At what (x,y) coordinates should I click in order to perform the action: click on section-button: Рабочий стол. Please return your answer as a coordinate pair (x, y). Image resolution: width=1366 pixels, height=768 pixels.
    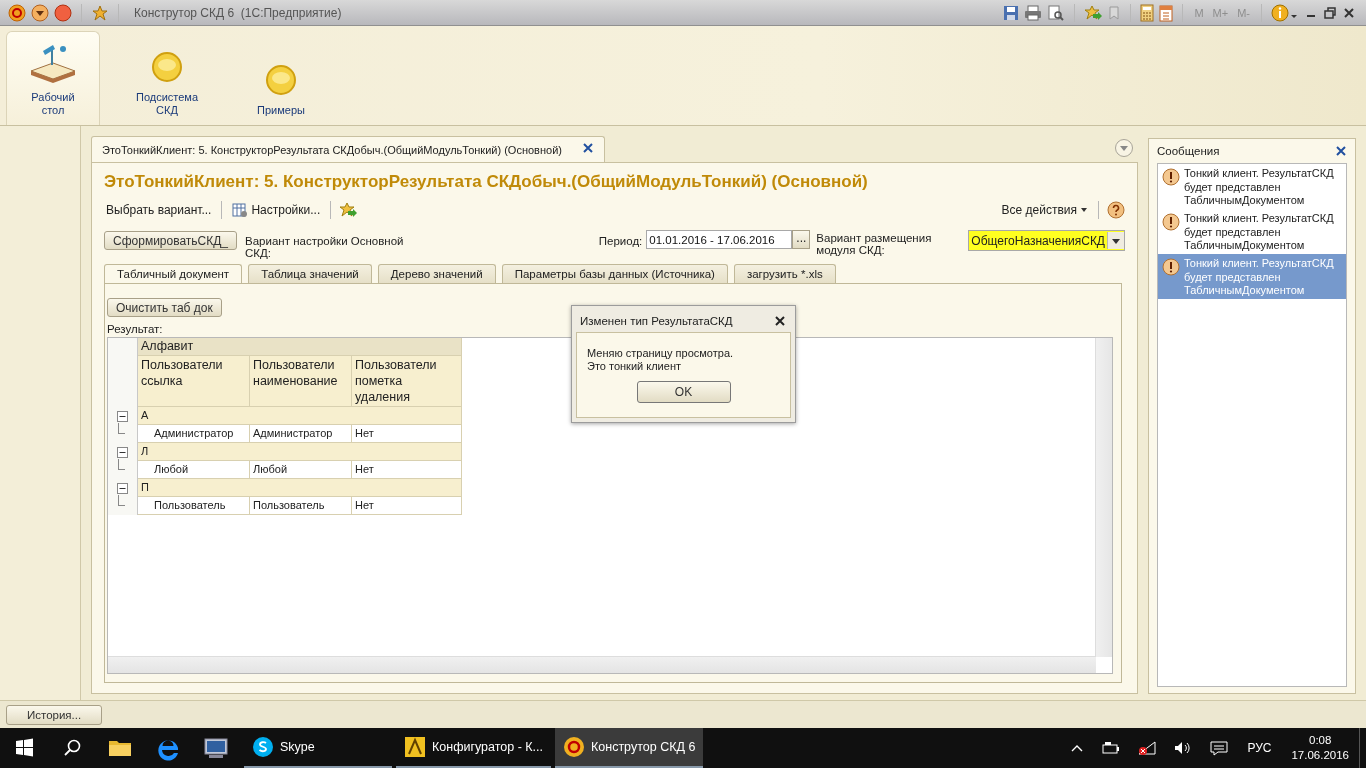
    Looking at the image, I should click on (53, 78).